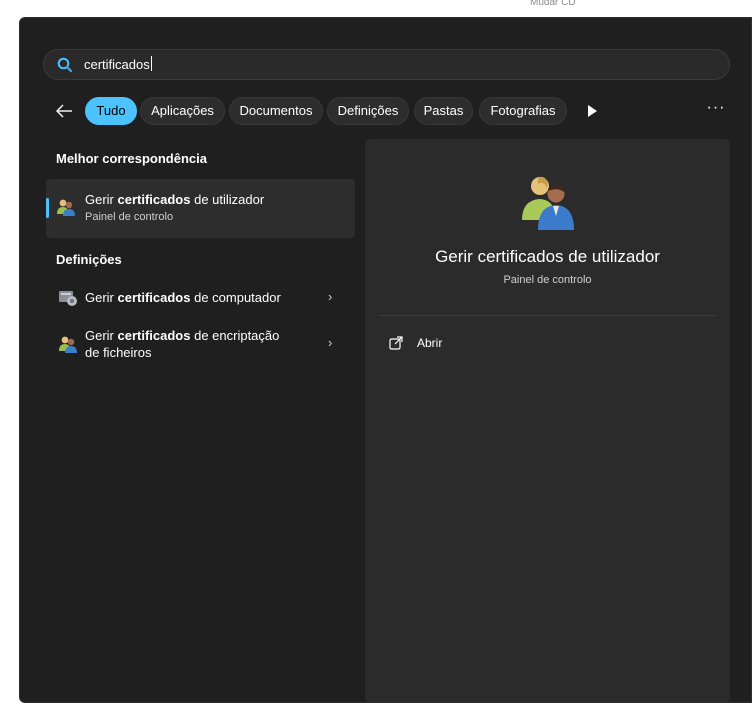  I want to click on search-icon, so click(65, 65).